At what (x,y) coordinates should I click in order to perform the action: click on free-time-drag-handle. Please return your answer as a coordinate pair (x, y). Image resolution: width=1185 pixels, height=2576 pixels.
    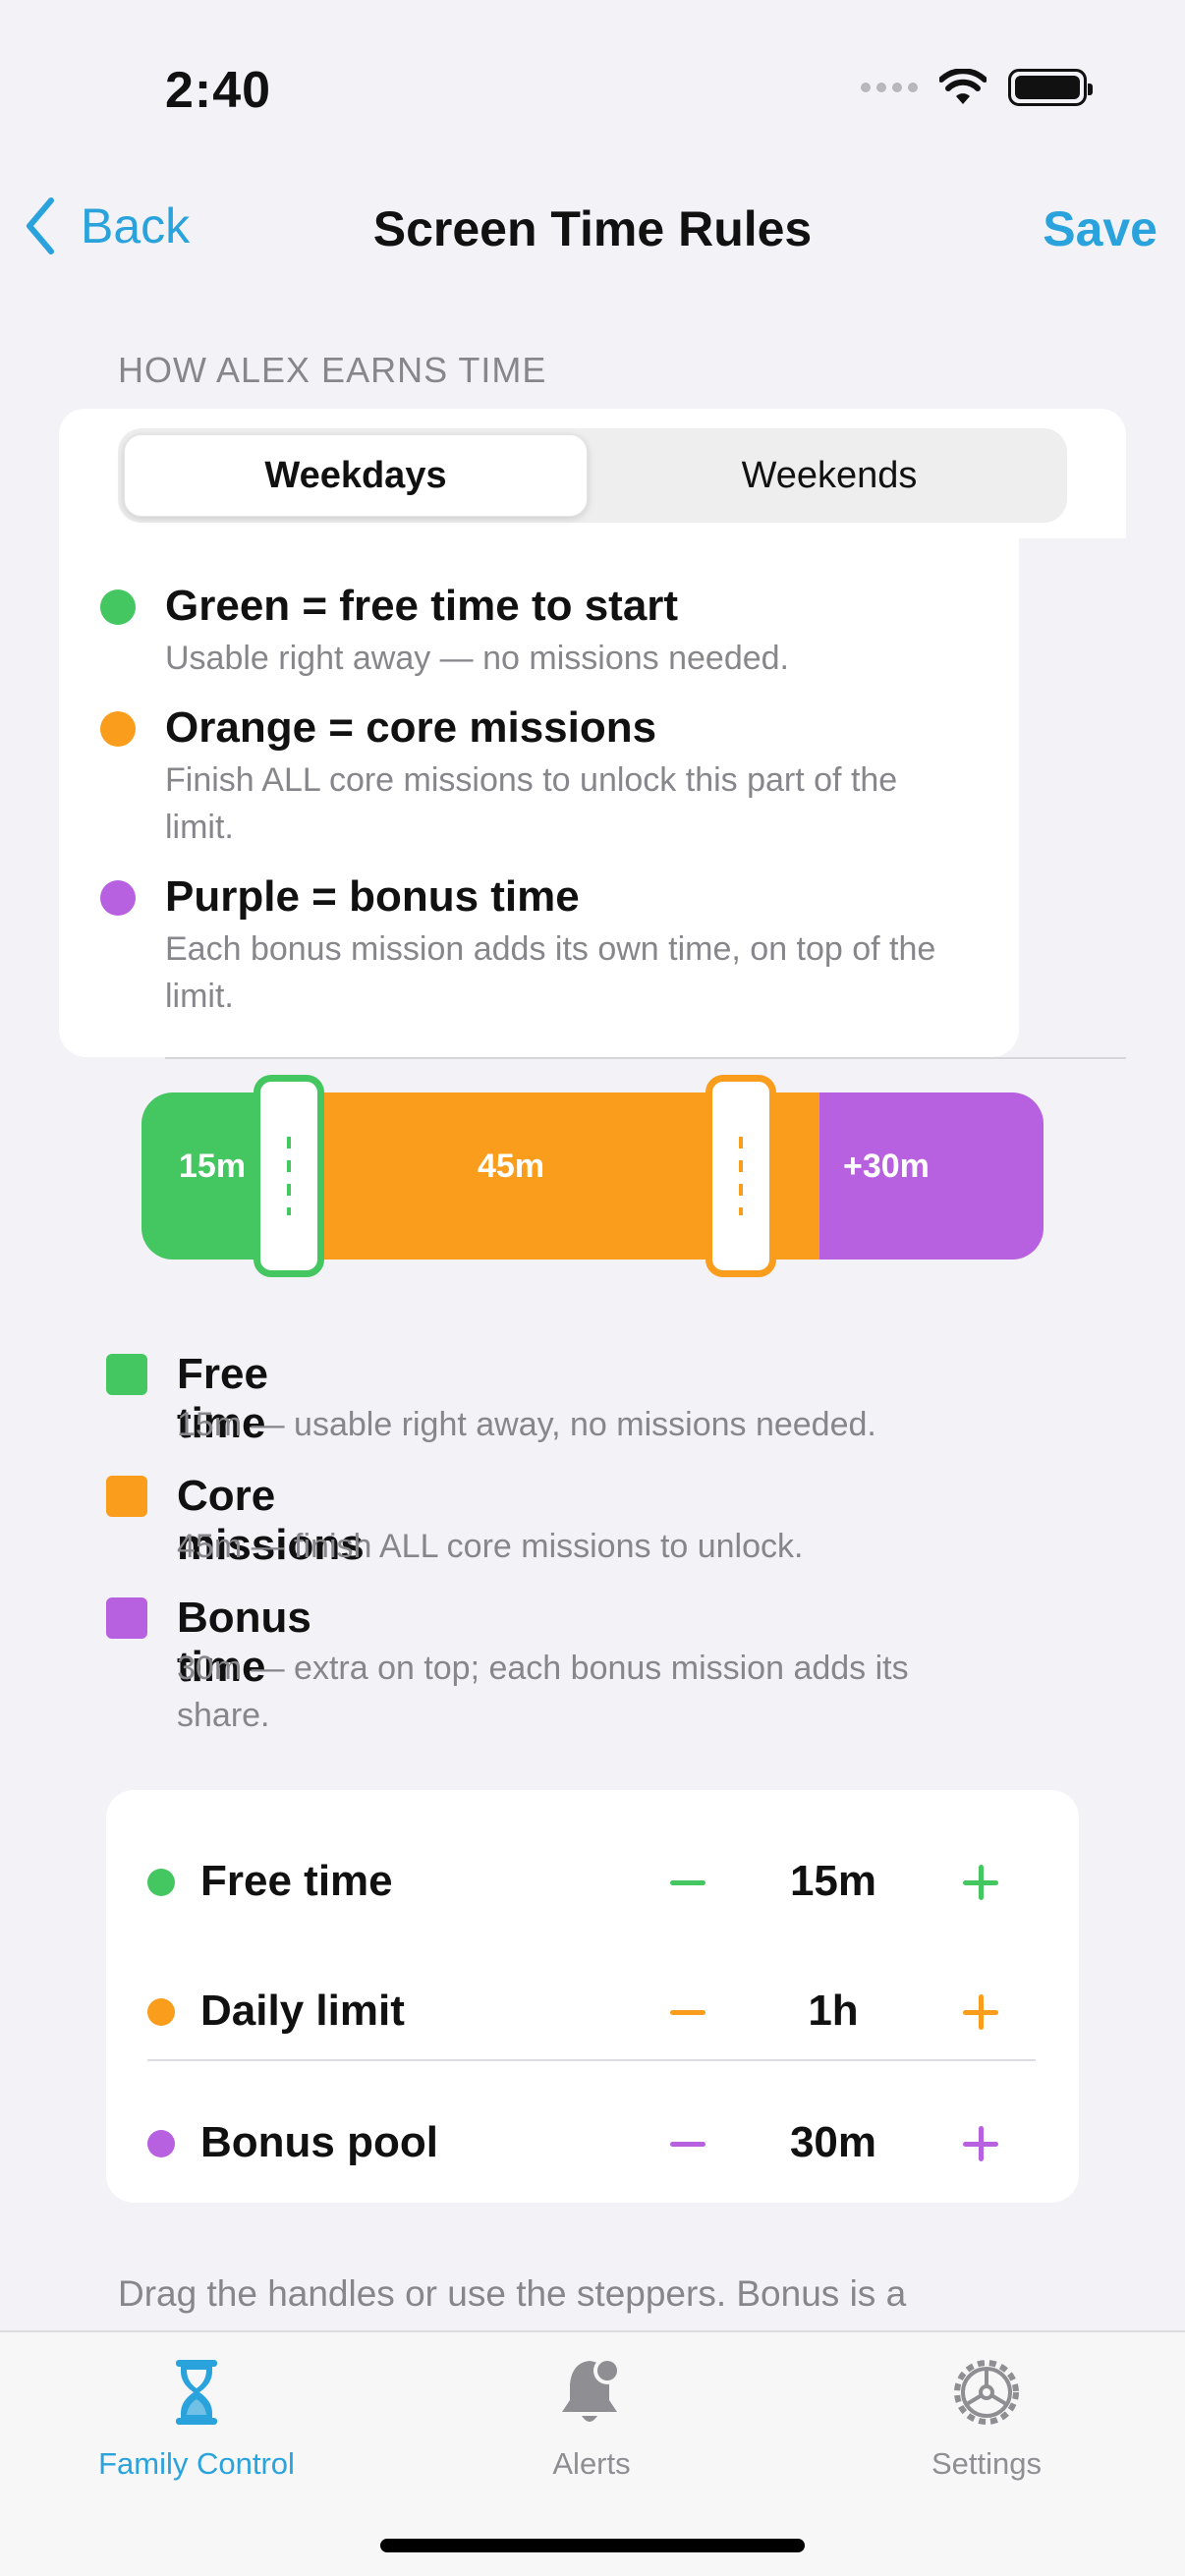
    Looking at the image, I should click on (289, 1176).